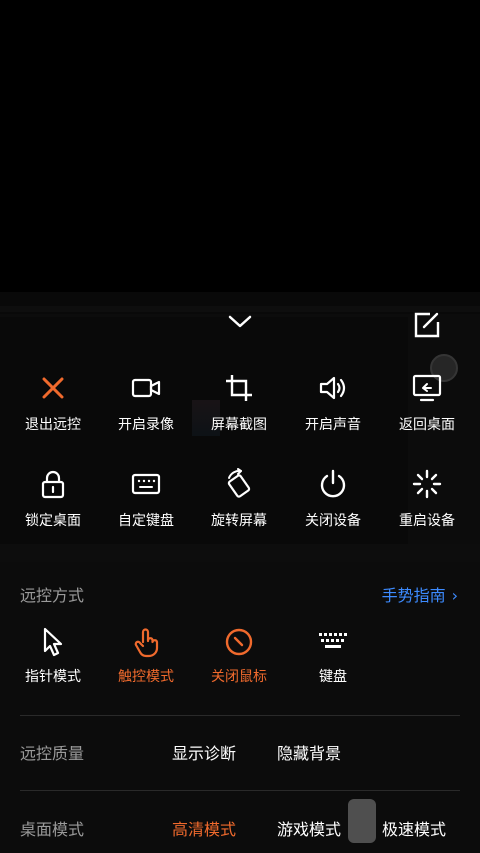  What do you see at coordinates (204, 828) in the screenshot?
I see `hd-mode-option: 高清模式` at bounding box center [204, 828].